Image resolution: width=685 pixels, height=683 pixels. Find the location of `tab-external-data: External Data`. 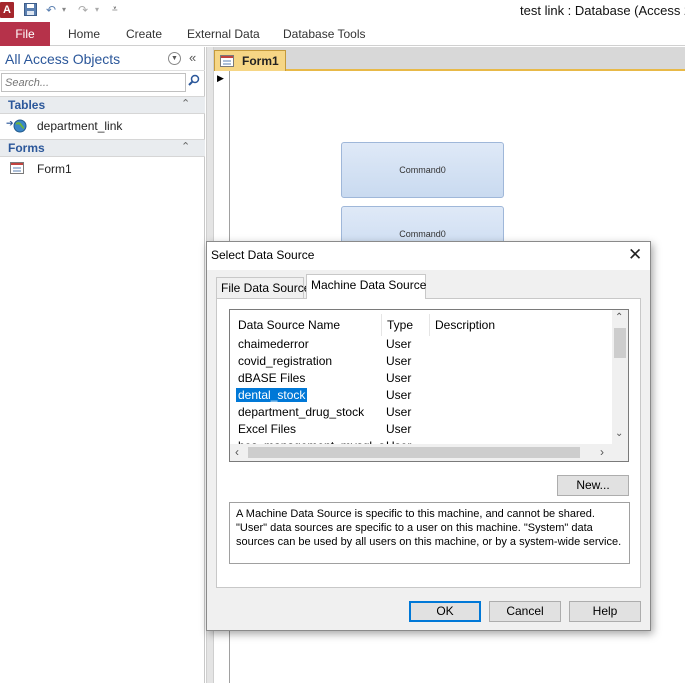

tab-external-data: External Data is located at coordinates (223, 34).